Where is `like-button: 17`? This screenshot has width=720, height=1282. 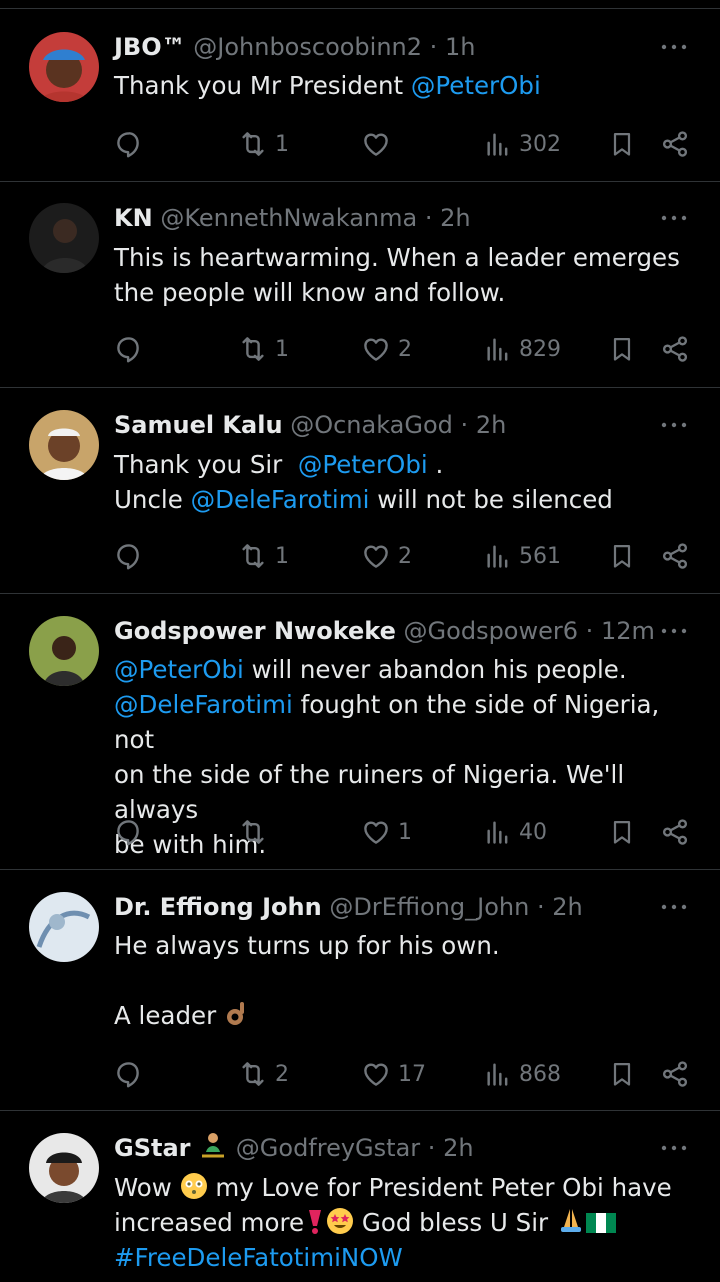 like-button: 17 is located at coordinates (393, 1074).